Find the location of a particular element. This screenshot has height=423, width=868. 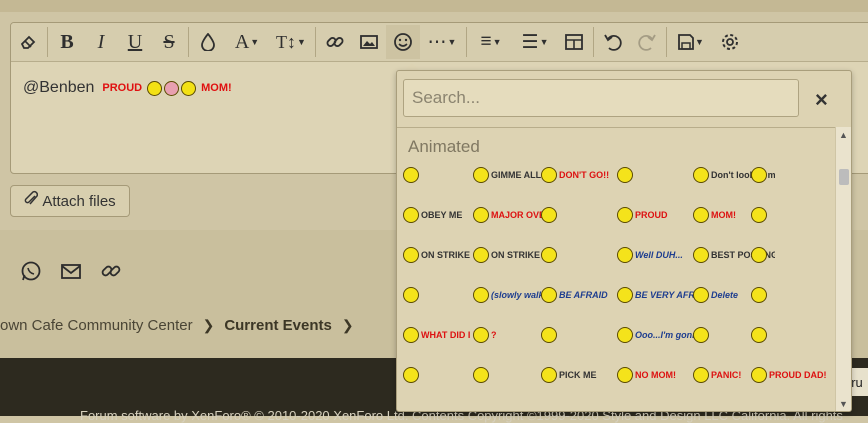

smilie-icon is located at coordinates (403, 42).